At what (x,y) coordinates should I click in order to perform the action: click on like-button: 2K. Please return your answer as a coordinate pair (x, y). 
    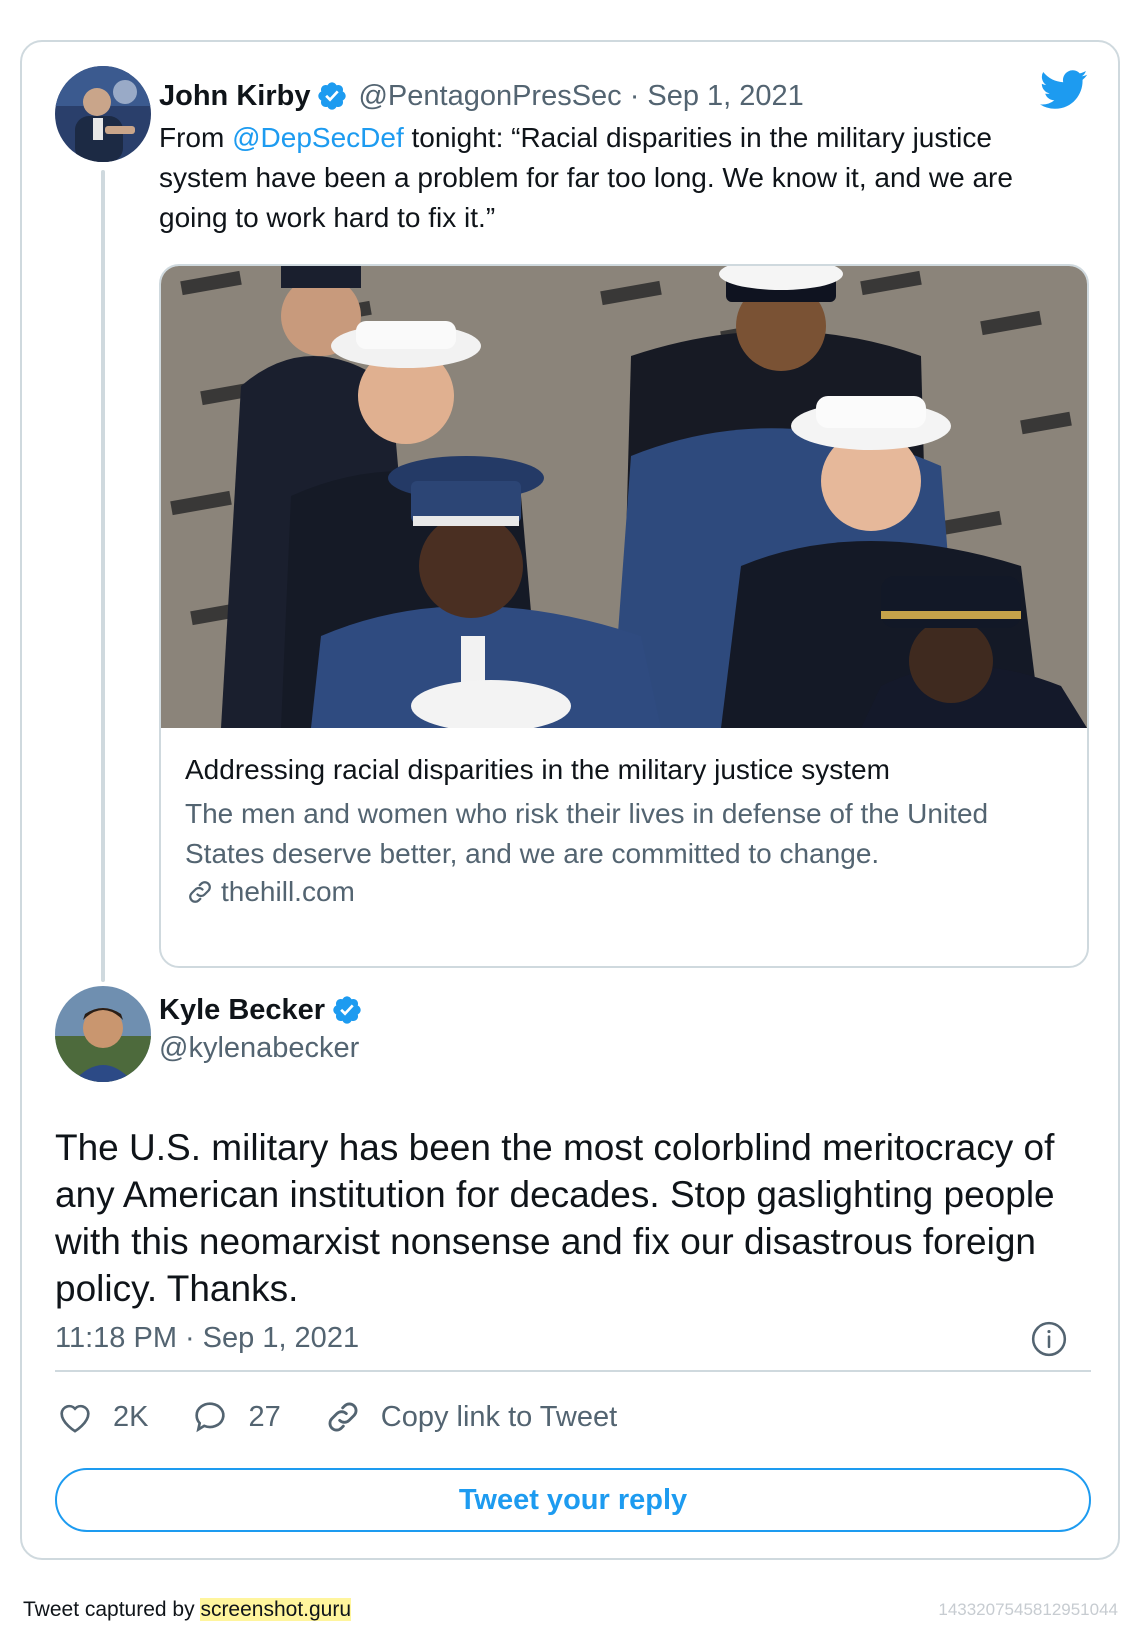
    Looking at the image, I should click on (101, 1417).